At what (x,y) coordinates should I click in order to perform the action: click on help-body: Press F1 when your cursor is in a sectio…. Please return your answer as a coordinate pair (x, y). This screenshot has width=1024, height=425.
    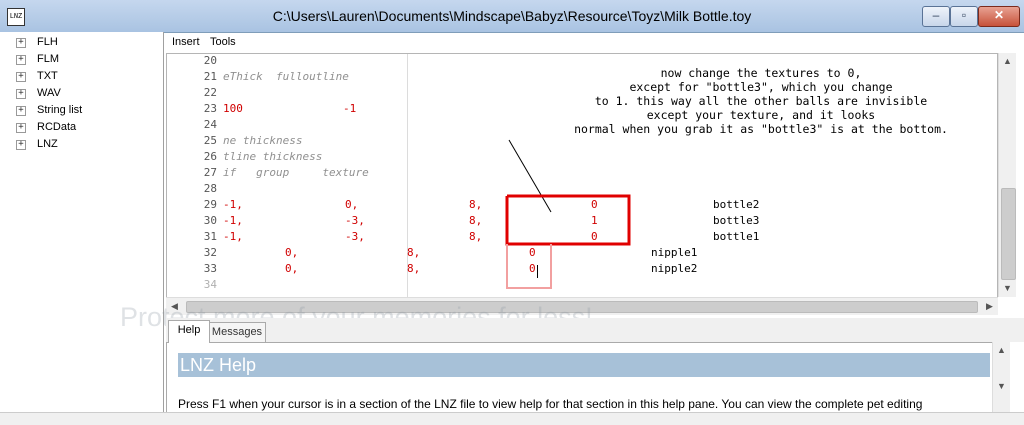
    Looking at the image, I should click on (550, 404).